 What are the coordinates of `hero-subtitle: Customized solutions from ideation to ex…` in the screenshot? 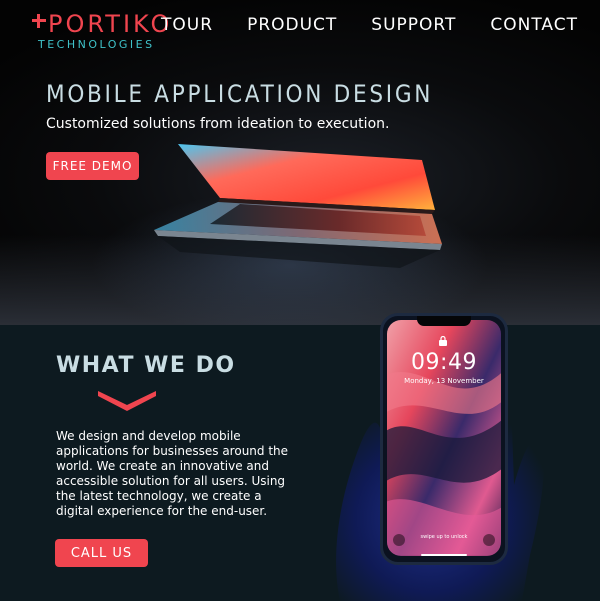 It's located at (218, 124).